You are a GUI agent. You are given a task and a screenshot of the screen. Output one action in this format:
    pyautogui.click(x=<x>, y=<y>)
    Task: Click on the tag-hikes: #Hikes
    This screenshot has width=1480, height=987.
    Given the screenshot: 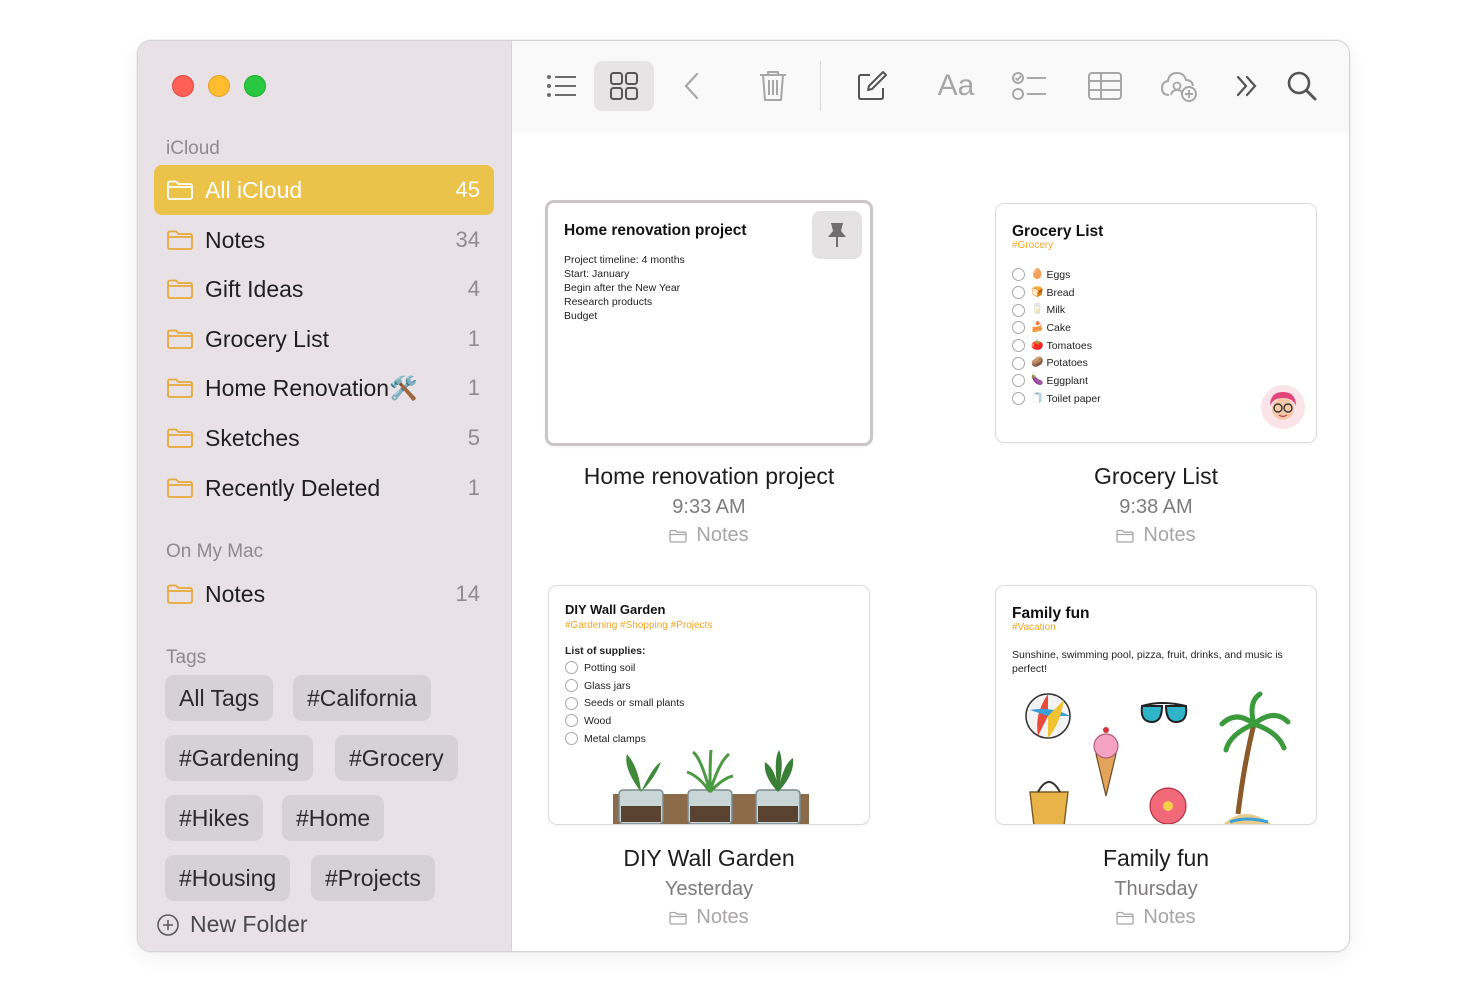 What is the action you would take?
    pyautogui.click(x=214, y=818)
    